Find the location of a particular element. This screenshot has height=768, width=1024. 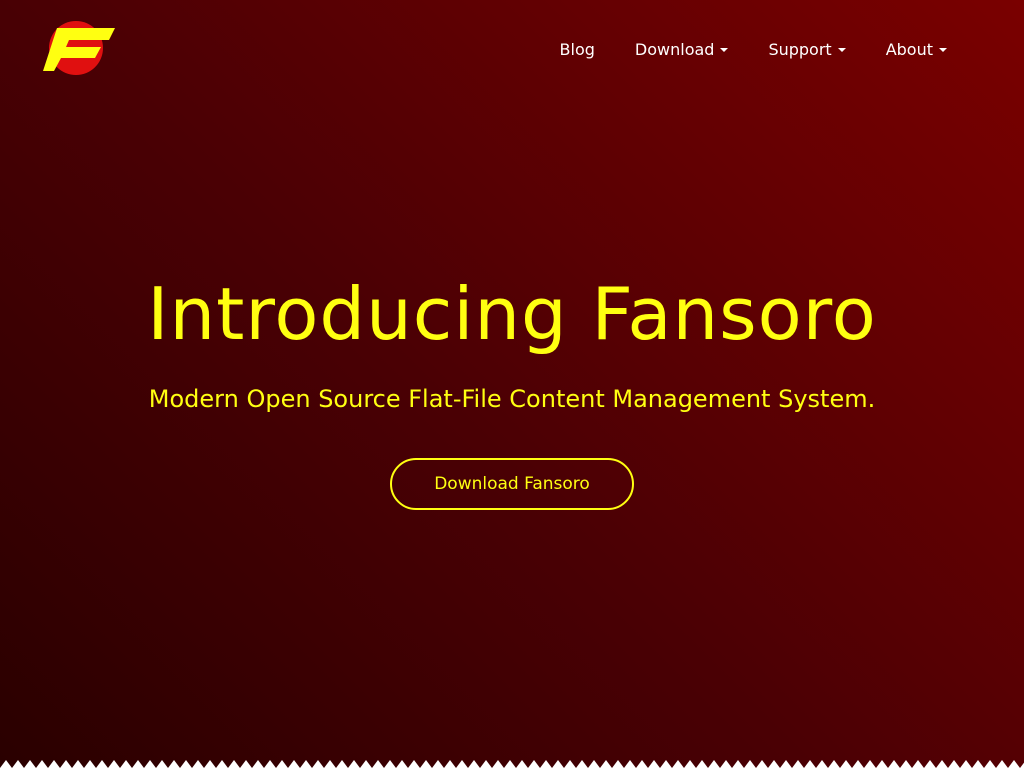

nav-download-label: Download is located at coordinates (674, 49).